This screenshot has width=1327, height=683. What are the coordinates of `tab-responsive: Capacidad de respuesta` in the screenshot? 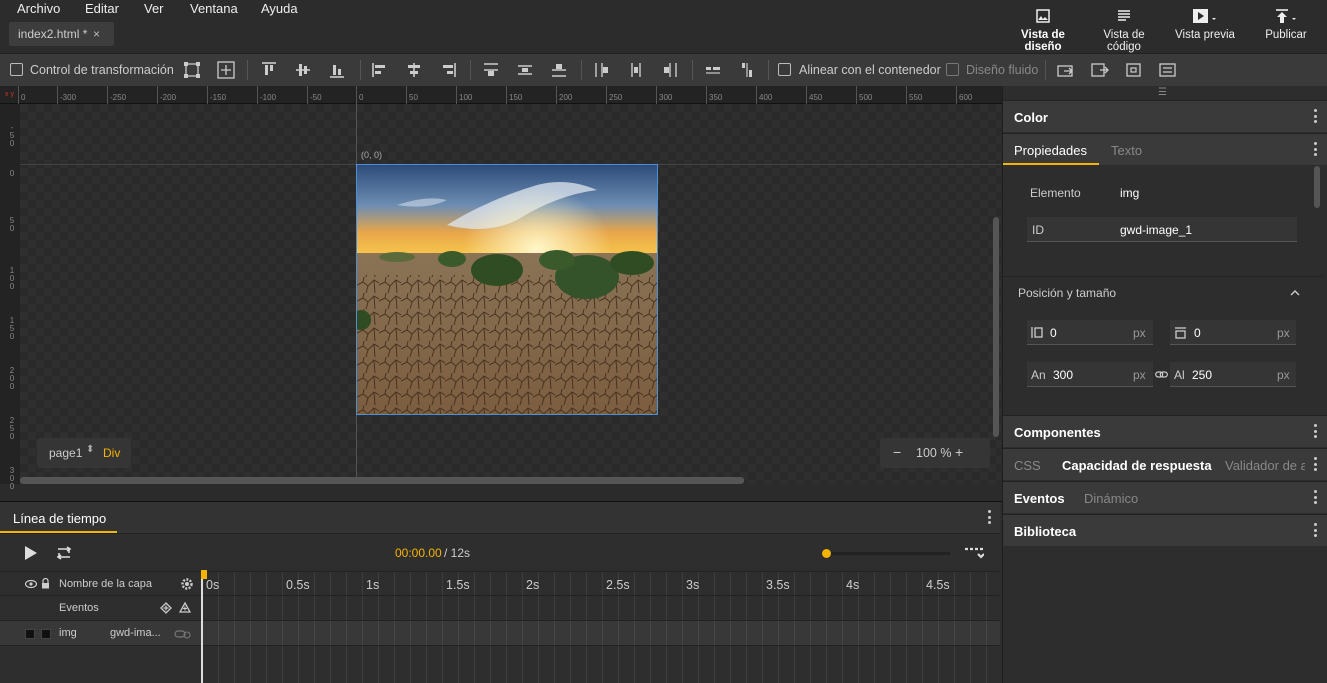 It's located at (1137, 465).